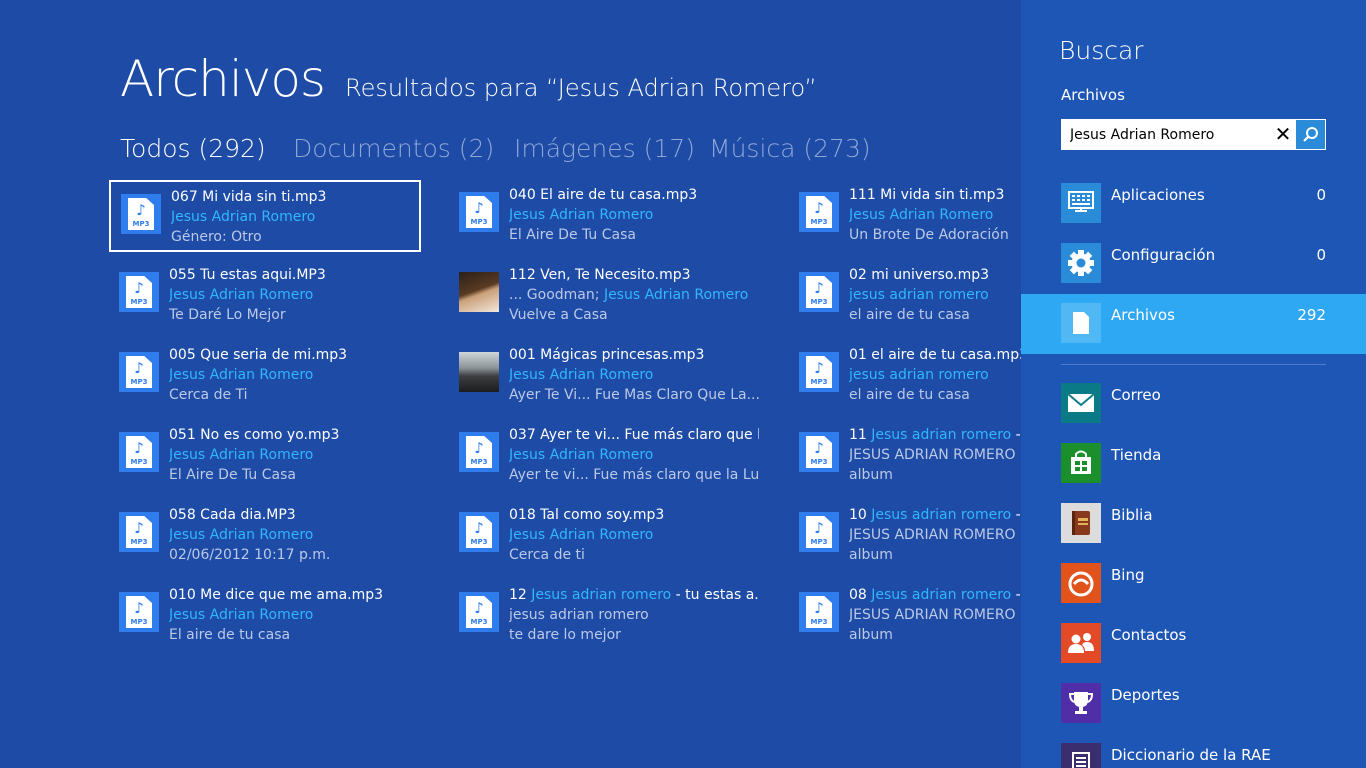 The width and height of the screenshot is (1366, 768). Describe the element at coordinates (1143, 315) in the screenshot. I see `search-target-label: Archivos` at that location.